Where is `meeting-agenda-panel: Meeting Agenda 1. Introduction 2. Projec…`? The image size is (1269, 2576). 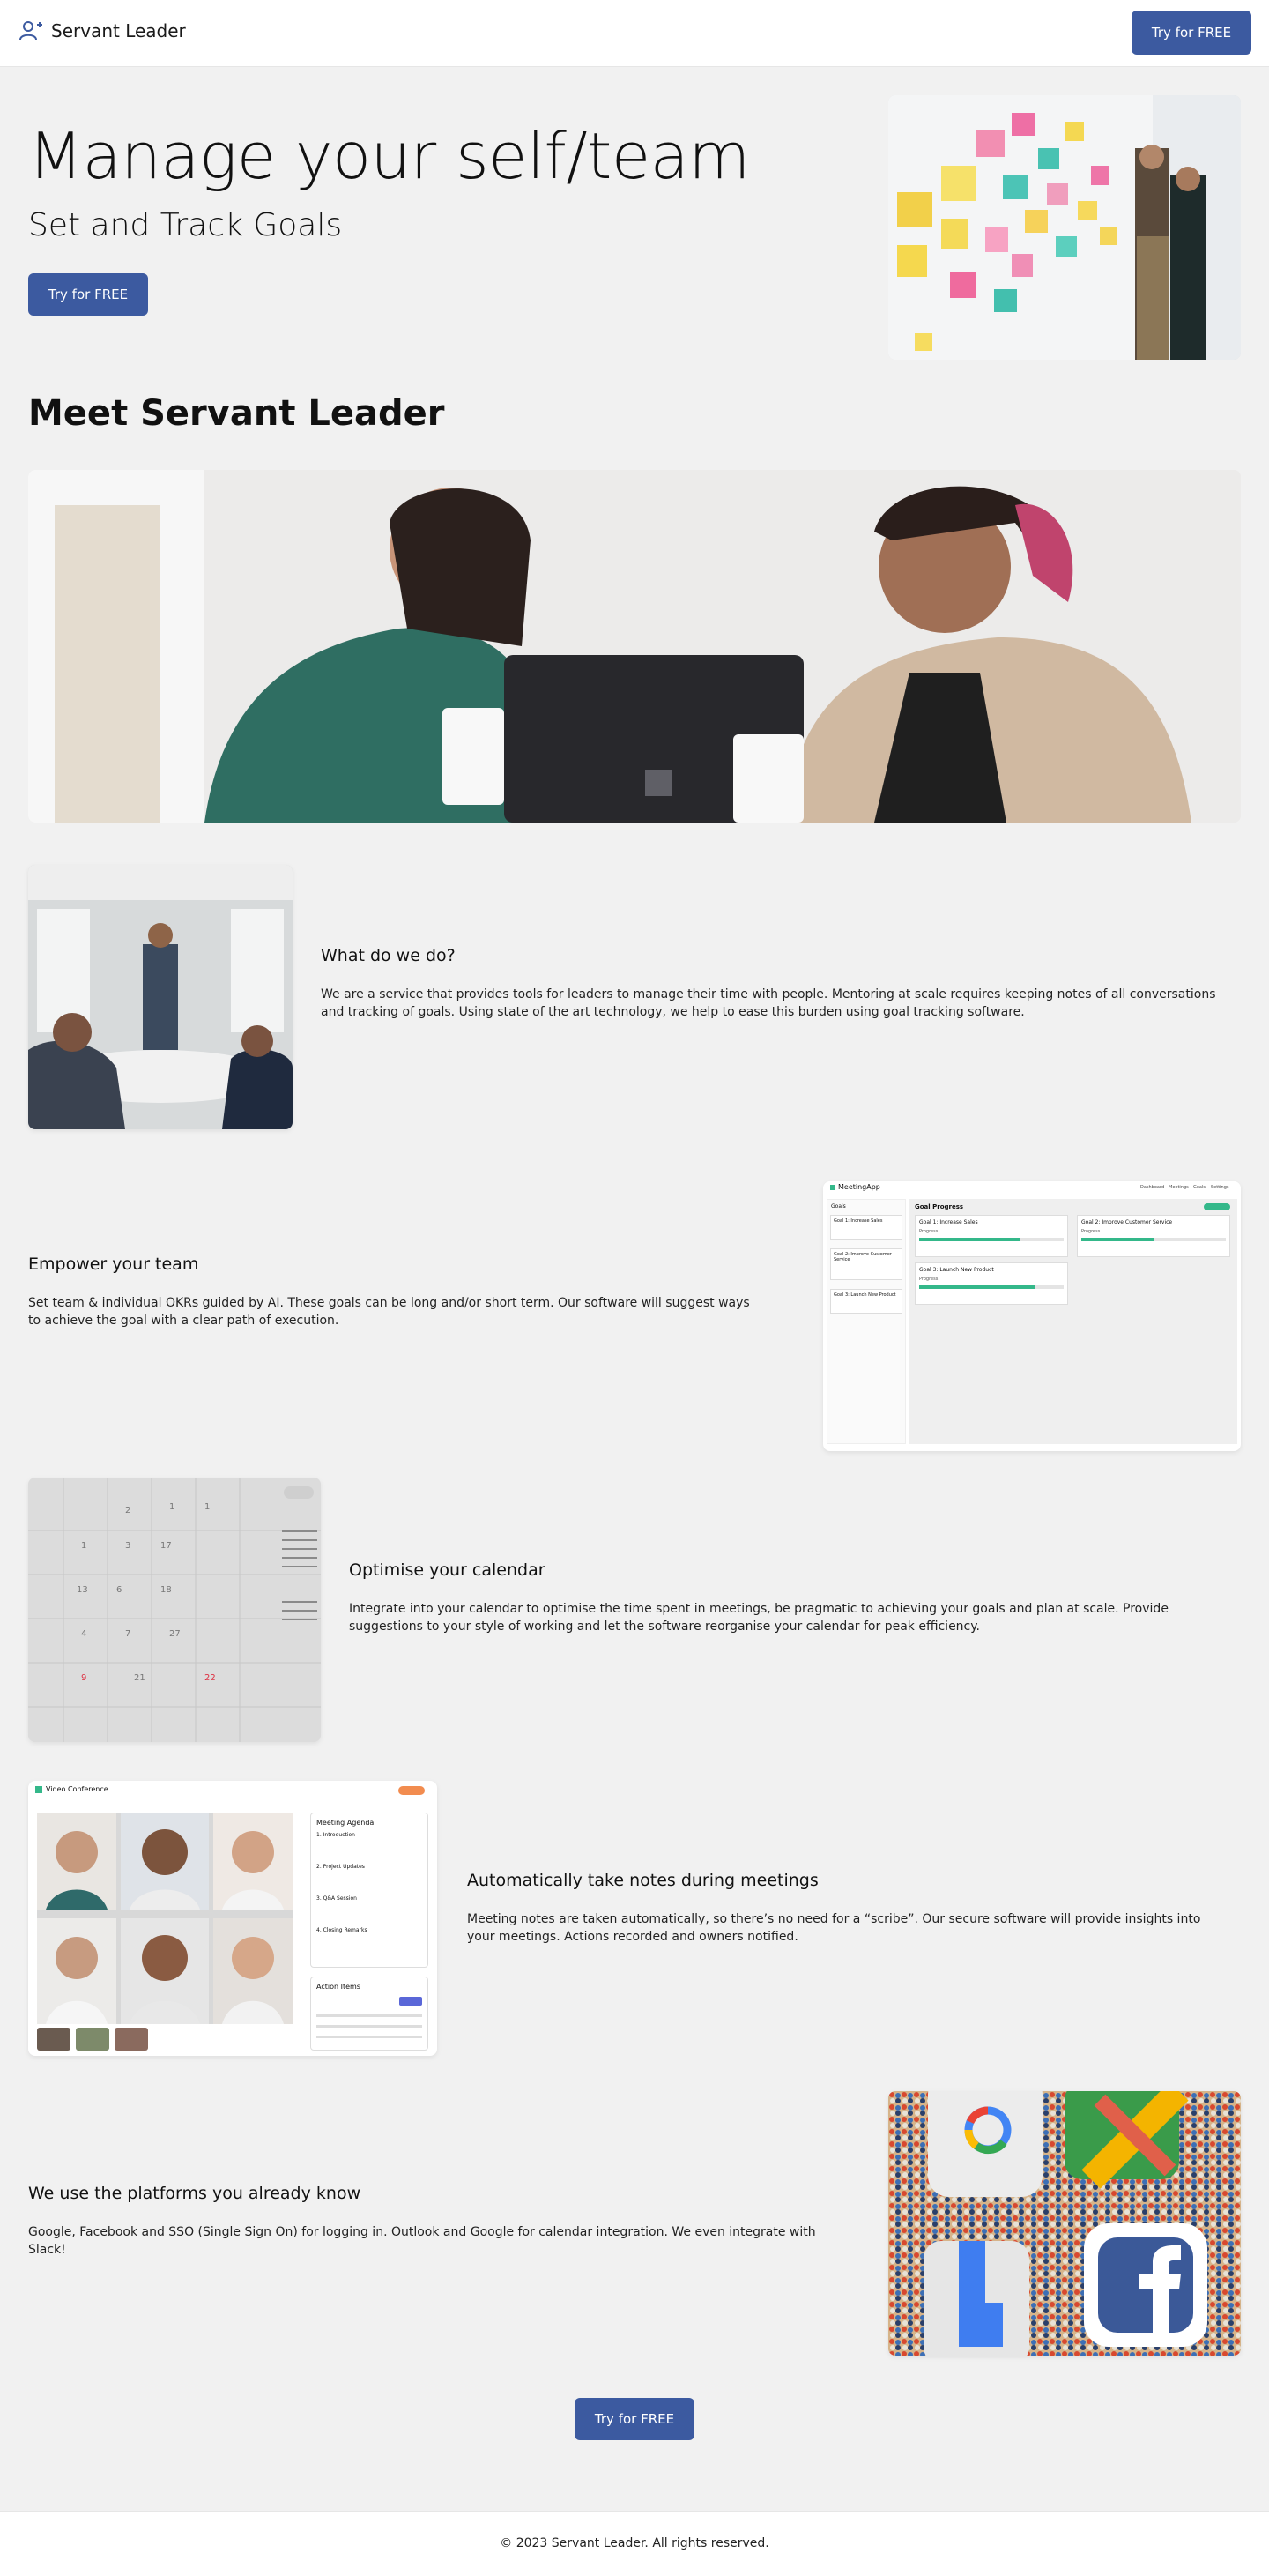 meeting-agenda-panel: Meeting Agenda 1. Introduction 2. Projec… is located at coordinates (369, 1890).